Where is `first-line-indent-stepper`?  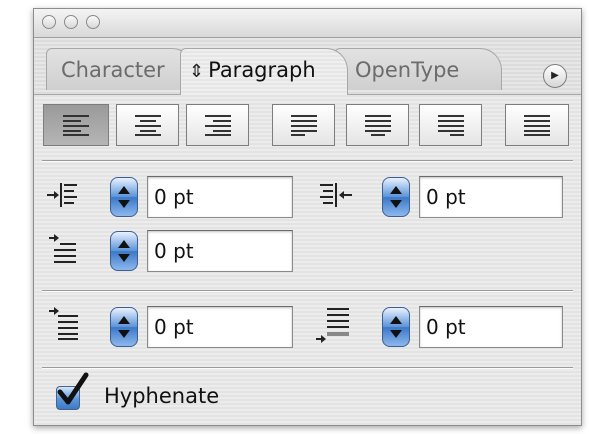 first-line-indent-stepper is located at coordinates (124, 251).